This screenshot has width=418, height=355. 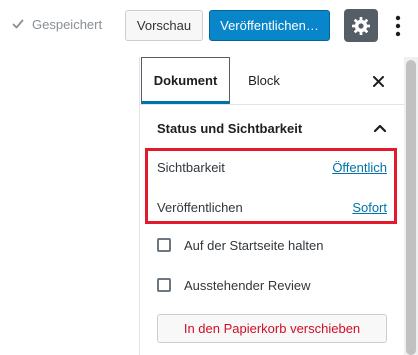 I want to click on tab-document-label: Dokument, so click(x=185, y=80).